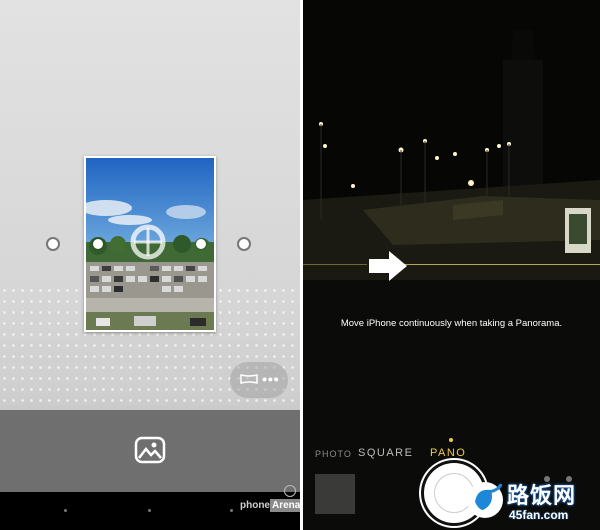 The image size is (600, 530). What do you see at coordinates (502, 264) in the screenshot?
I see `panorama-guide-line` at bounding box center [502, 264].